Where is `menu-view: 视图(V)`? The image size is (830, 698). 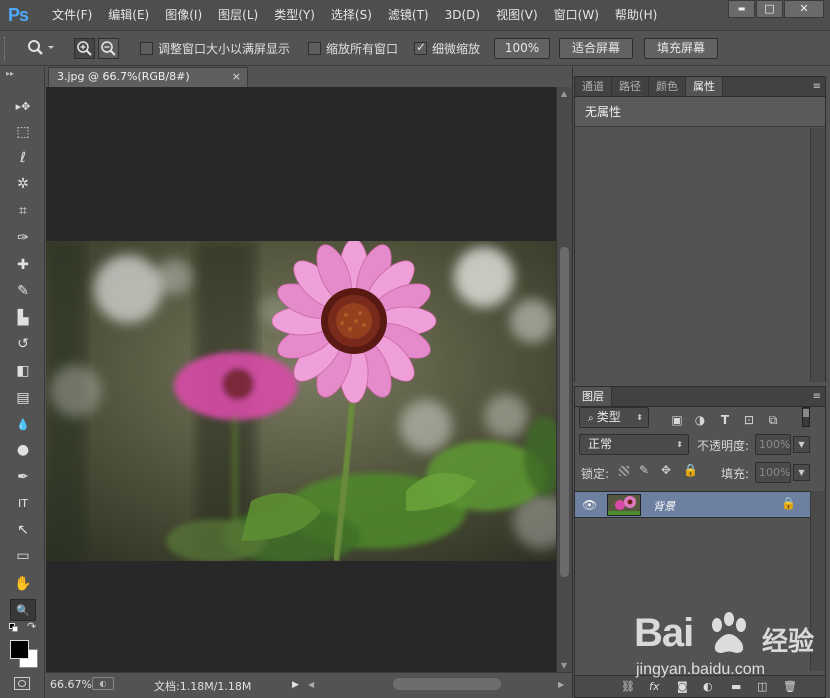 menu-view: 视图(V) is located at coordinates (517, 15).